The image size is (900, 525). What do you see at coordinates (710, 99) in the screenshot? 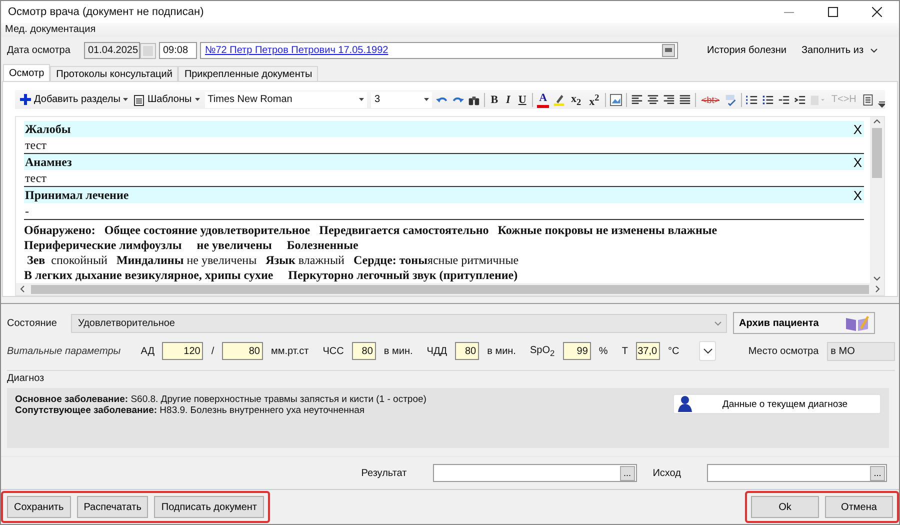
I see `tag-button: <bt>` at bounding box center [710, 99].